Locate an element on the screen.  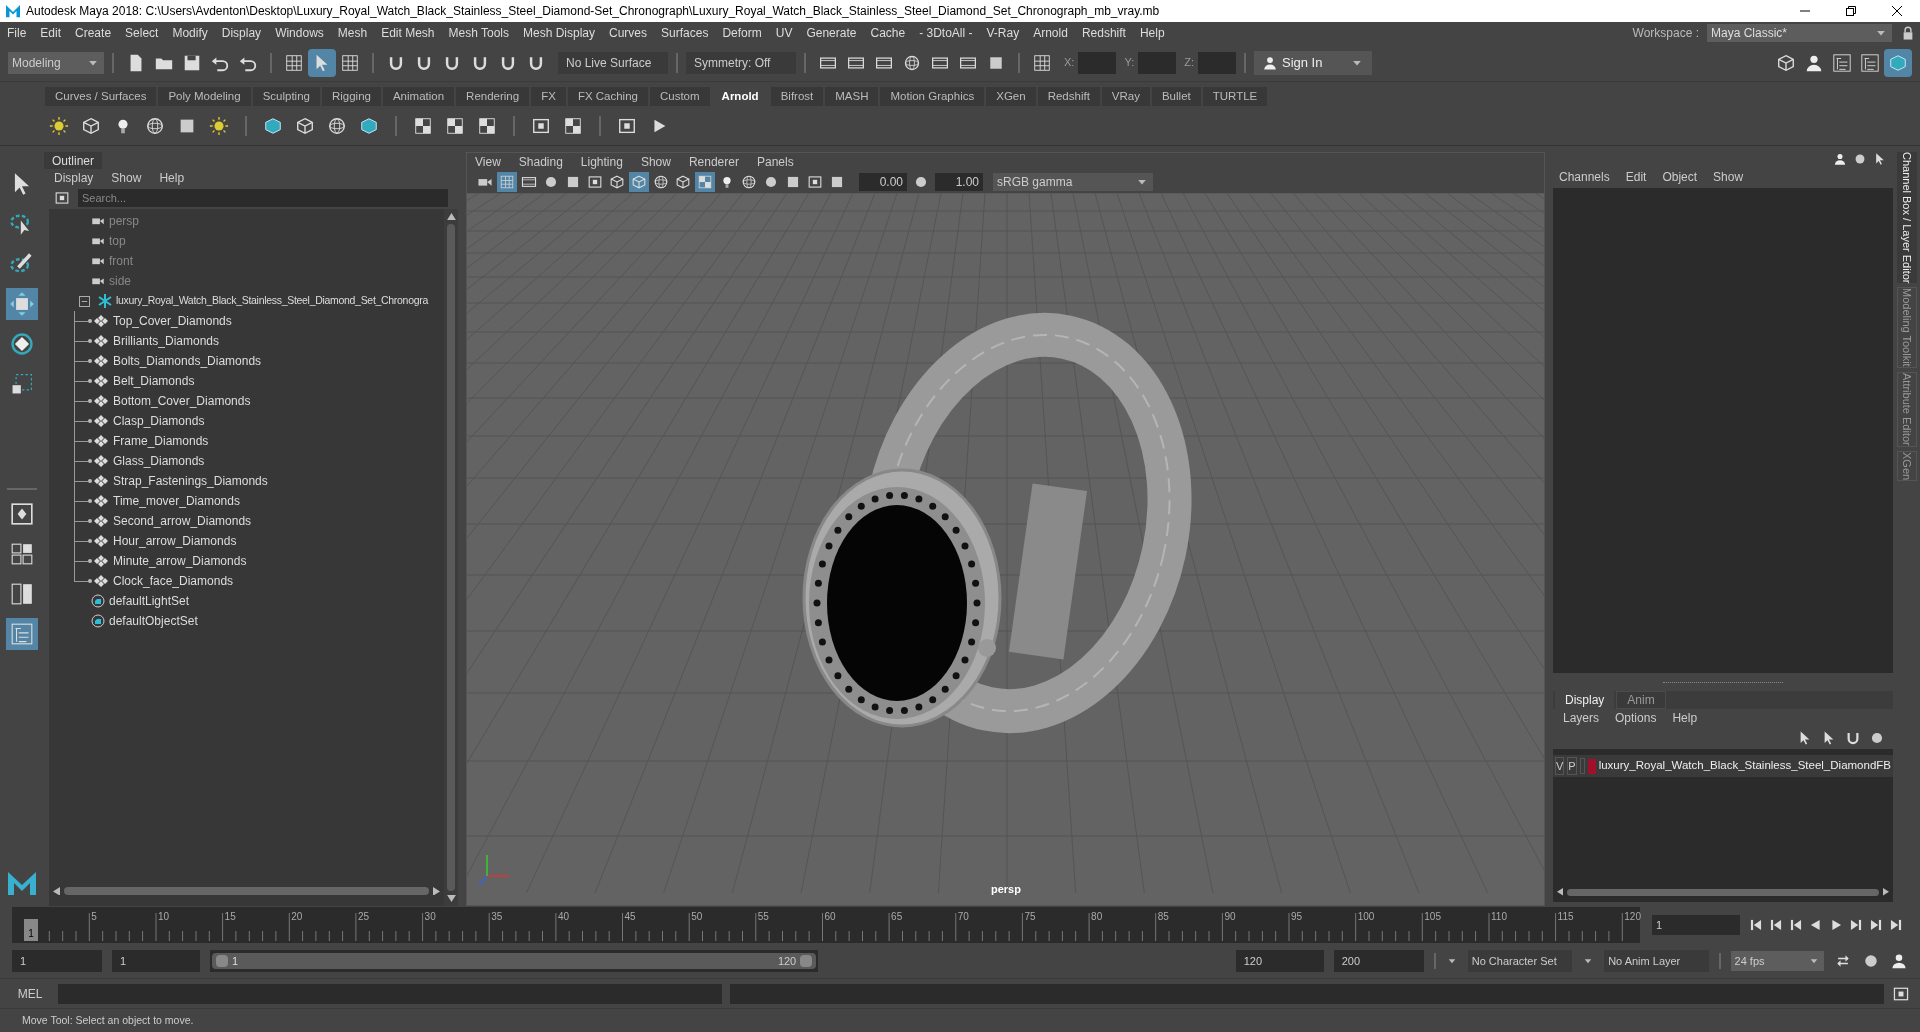
menu-item: Mesh is located at coordinates (352, 33).